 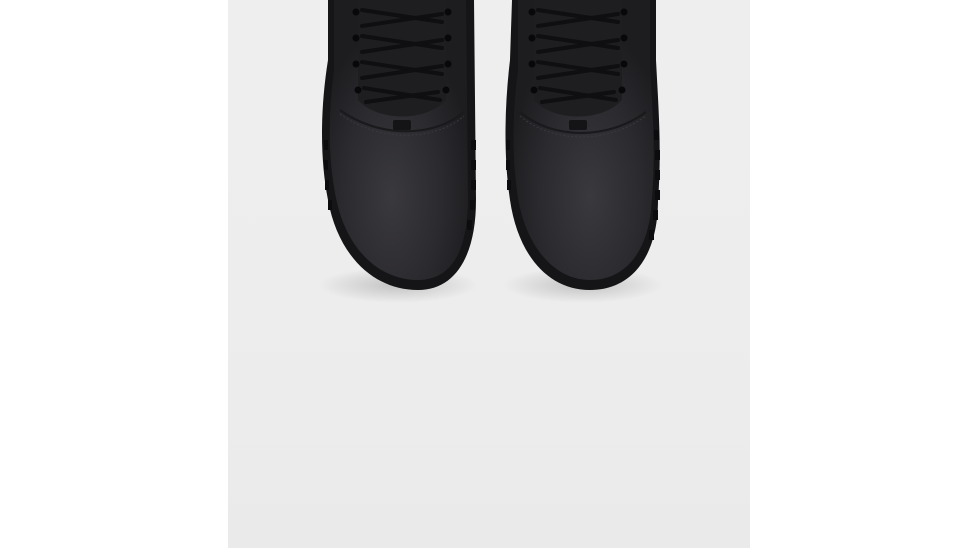 What do you see at coordinates (582, 145) in the screenshot?
I see `right-boot` at bounding box center [582, 145].